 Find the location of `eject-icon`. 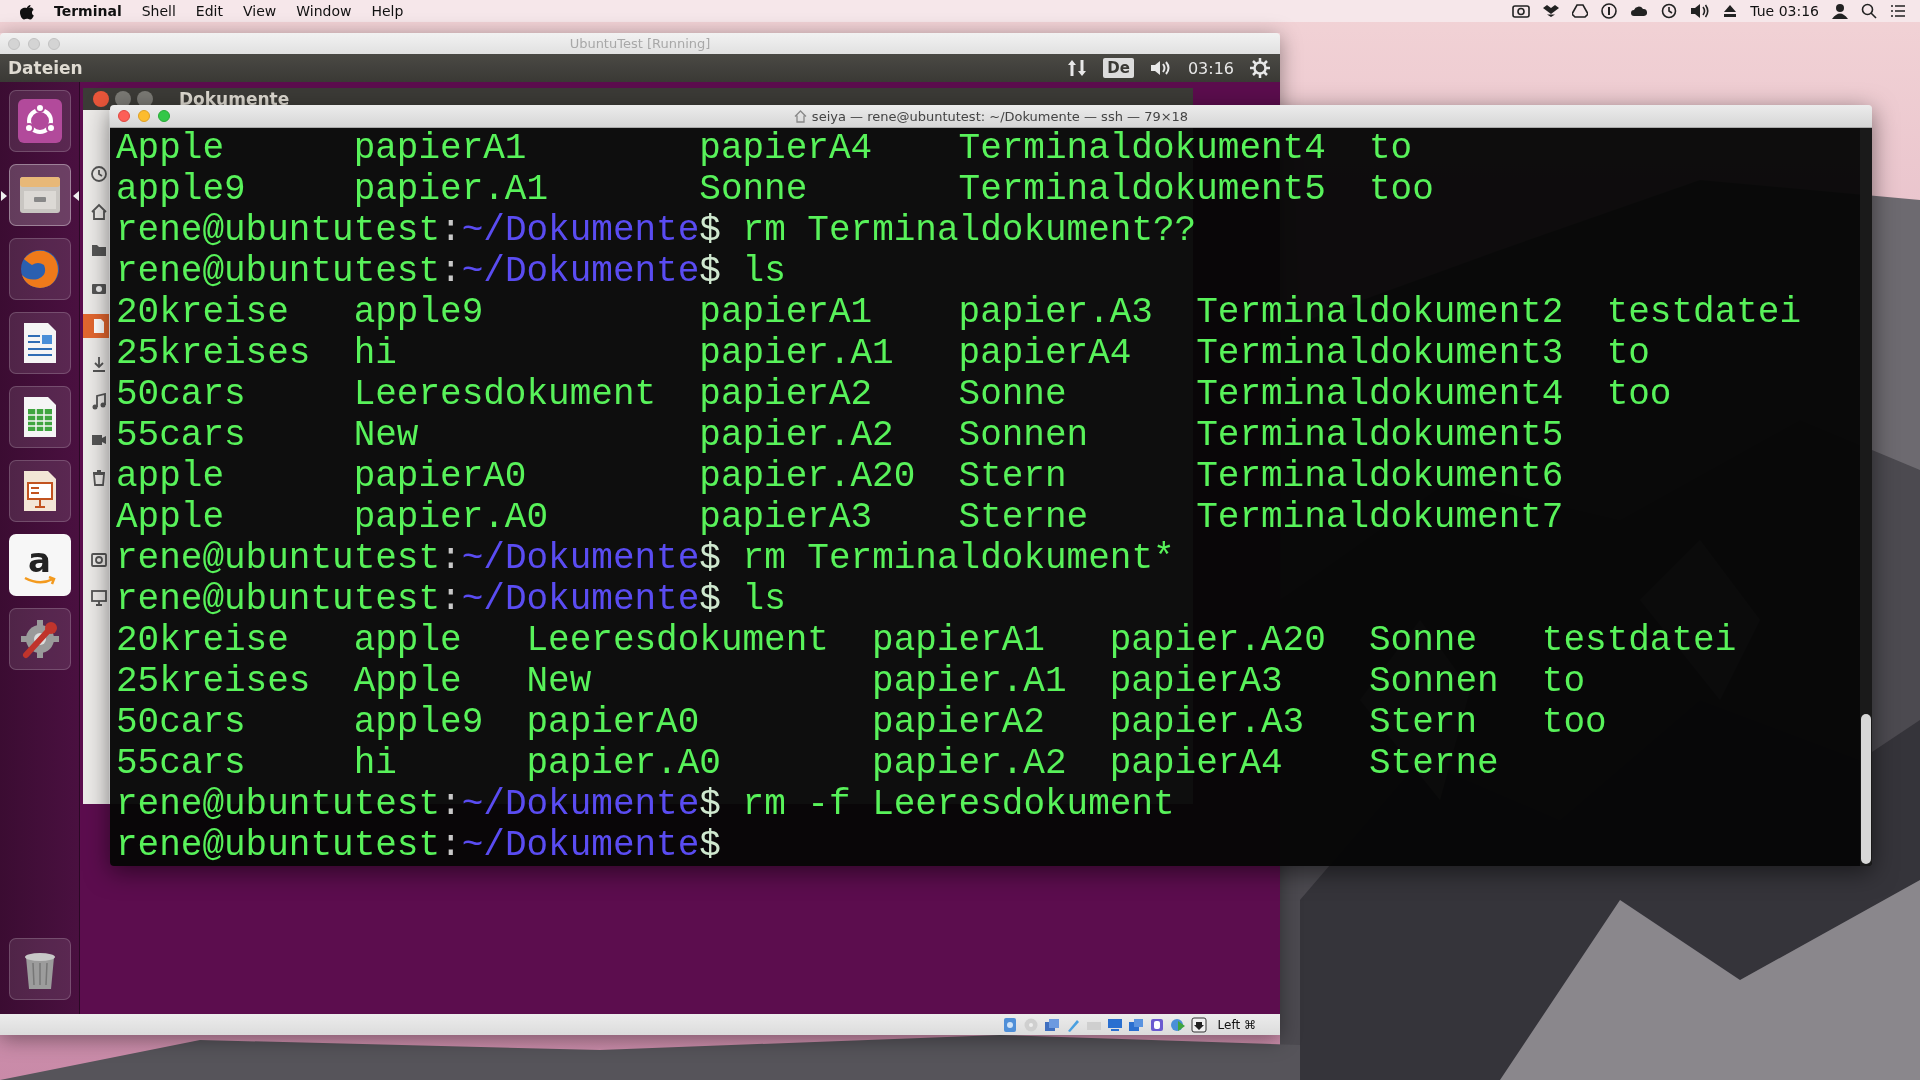

eject-icon is located at coordinates (1730, 11).